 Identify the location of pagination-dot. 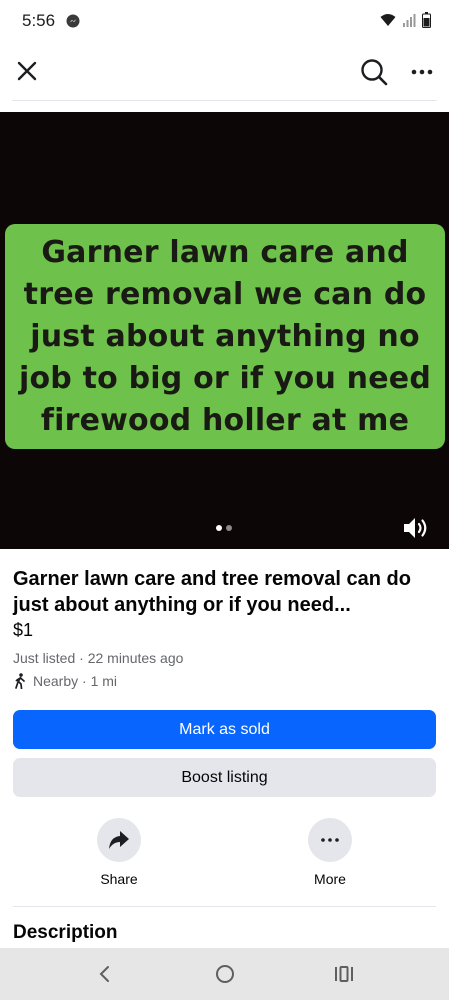
(229, 528).